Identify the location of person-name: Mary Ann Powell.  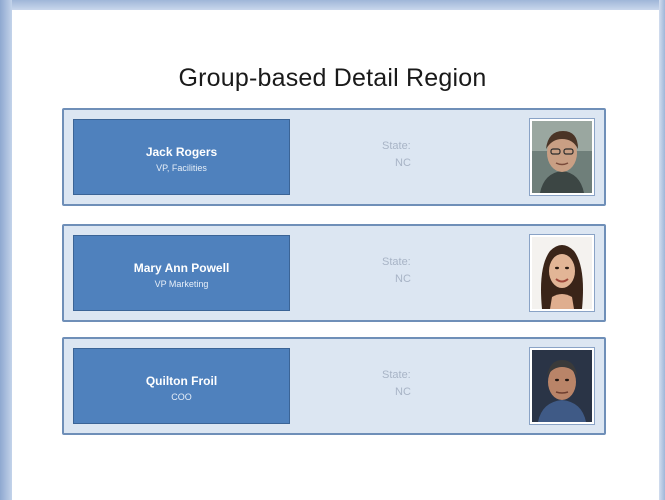
(181, 268).